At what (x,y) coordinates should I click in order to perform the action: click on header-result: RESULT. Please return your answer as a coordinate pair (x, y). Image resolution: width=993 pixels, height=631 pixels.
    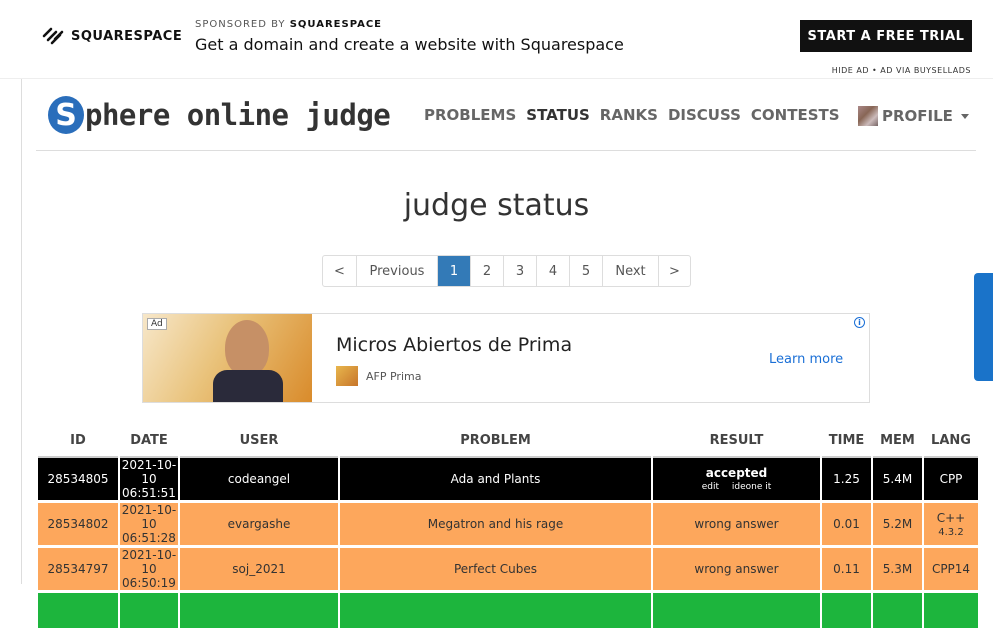
    Looking at the image, I should click on (736, 441).